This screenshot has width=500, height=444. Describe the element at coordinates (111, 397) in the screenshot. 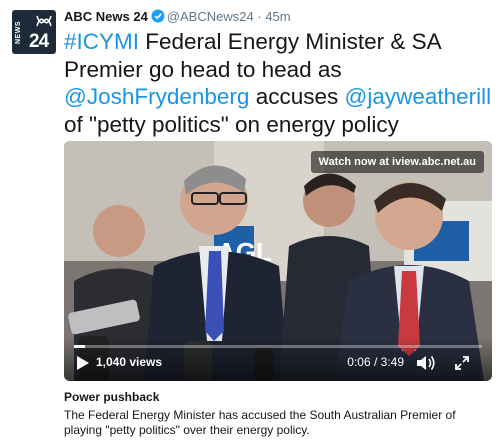

I see `card-title: Power pushback` at that location.